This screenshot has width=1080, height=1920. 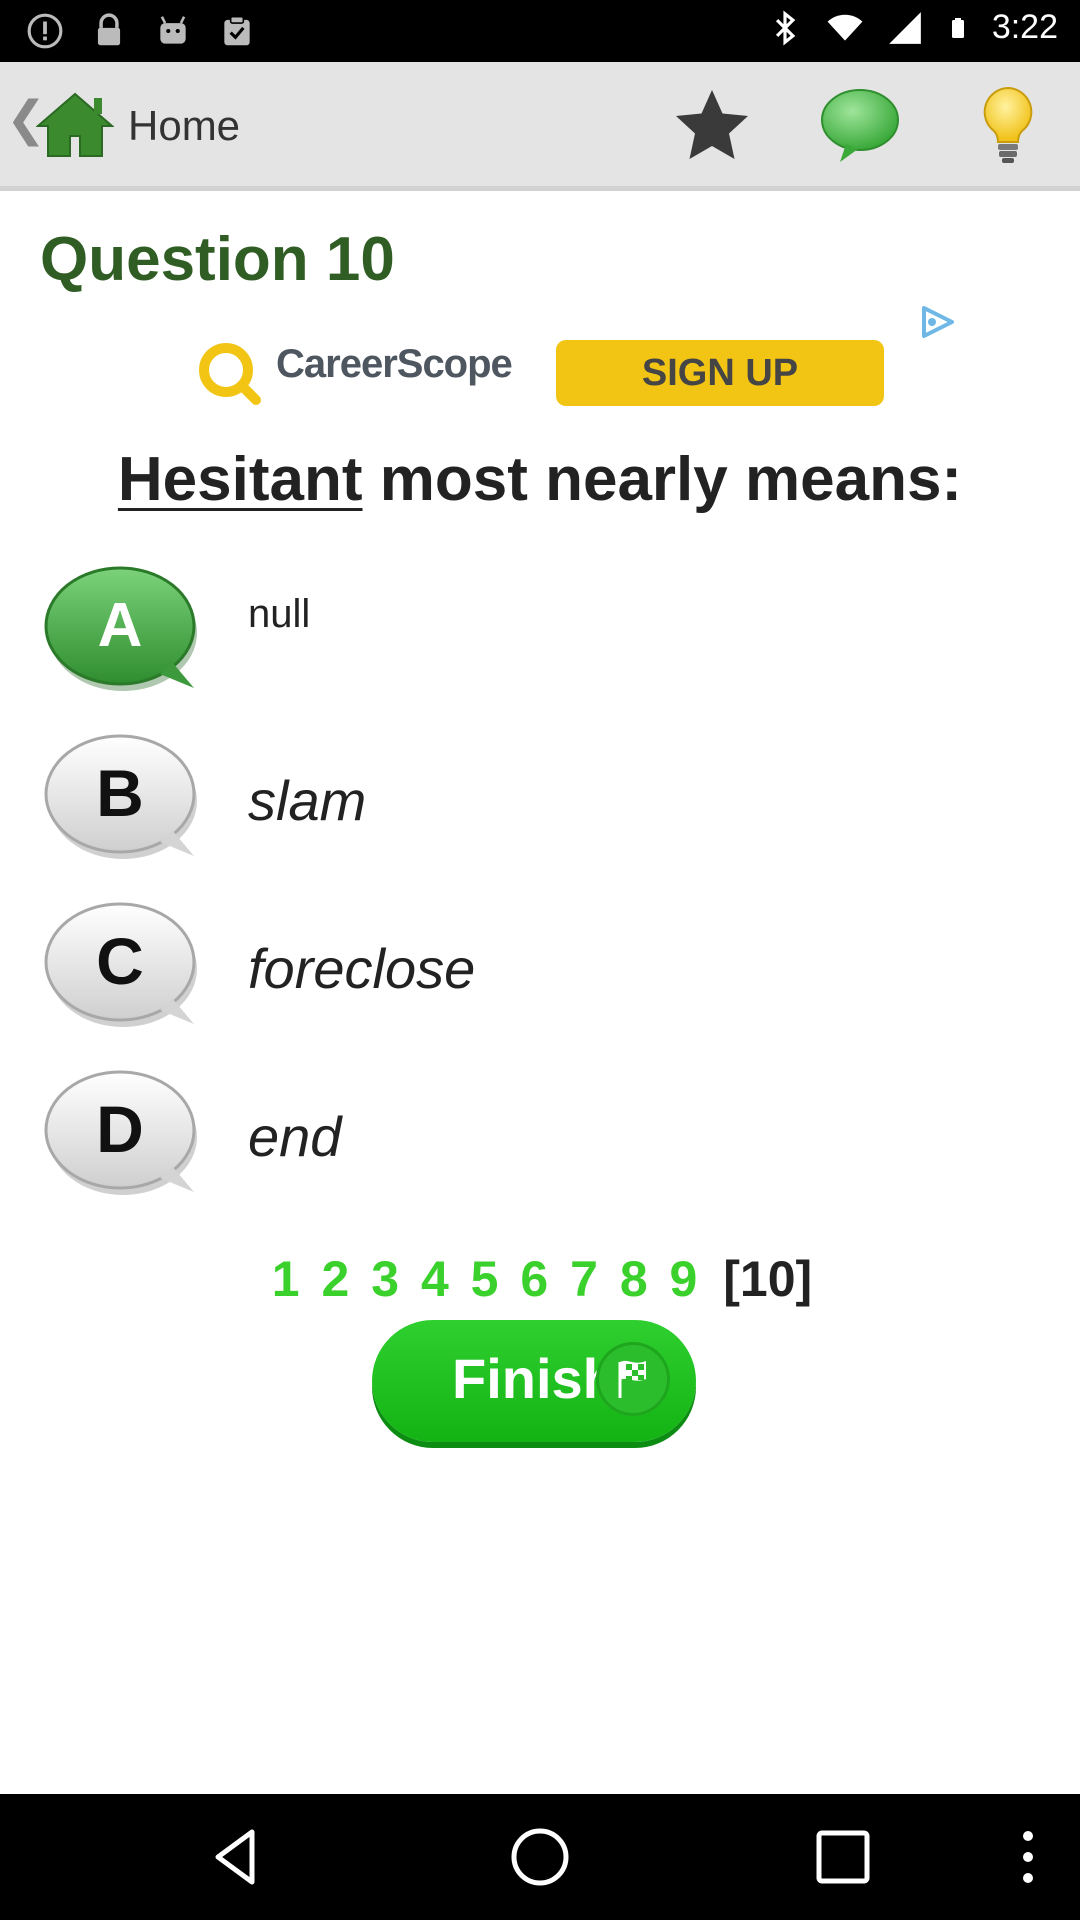 I want to click on careerscope-logo-icon, so click(x=230, y=374).